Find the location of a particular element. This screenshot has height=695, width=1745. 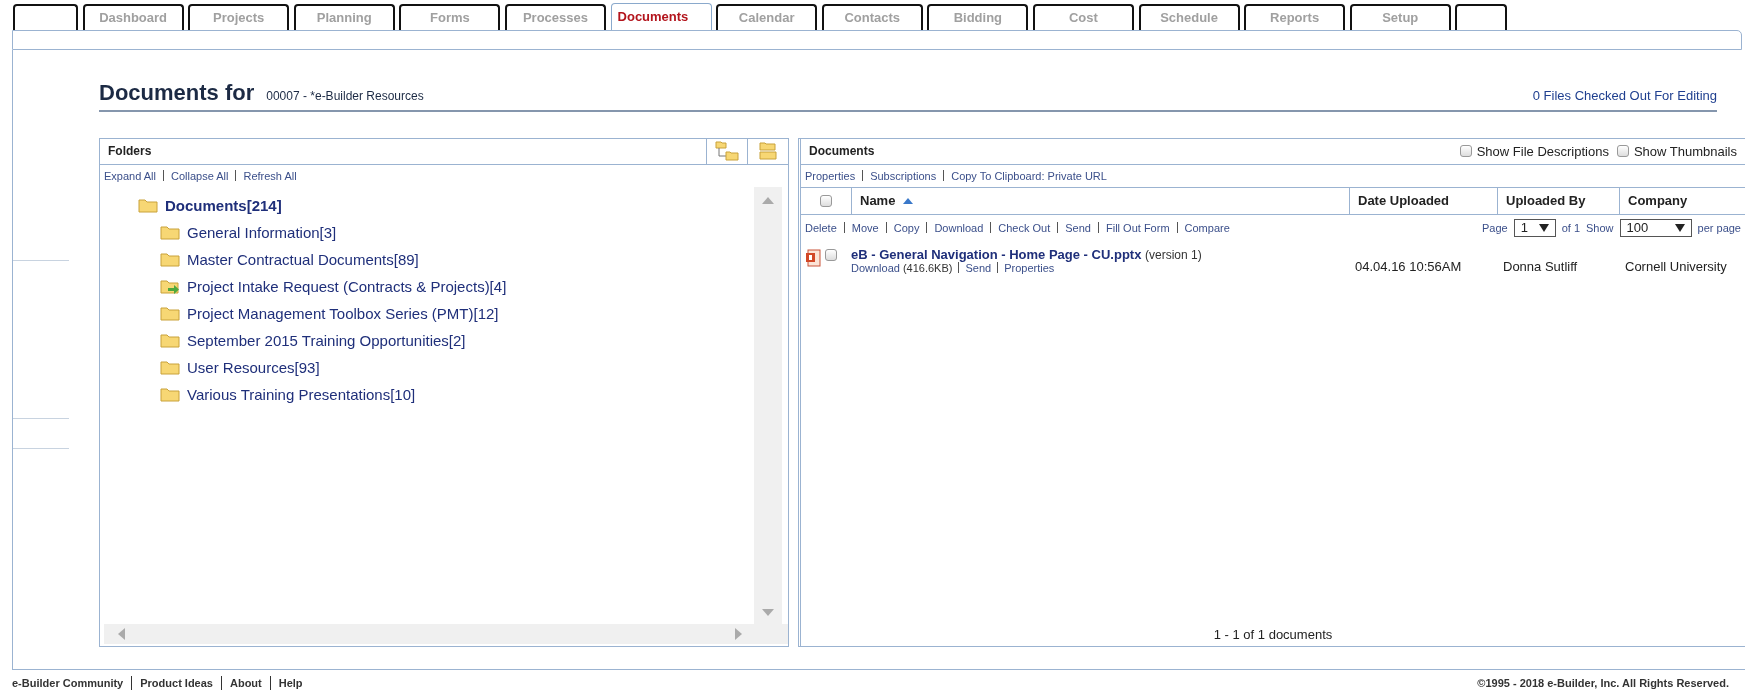

tree-action-link: Refresh All is located at coordinates (270, 175).